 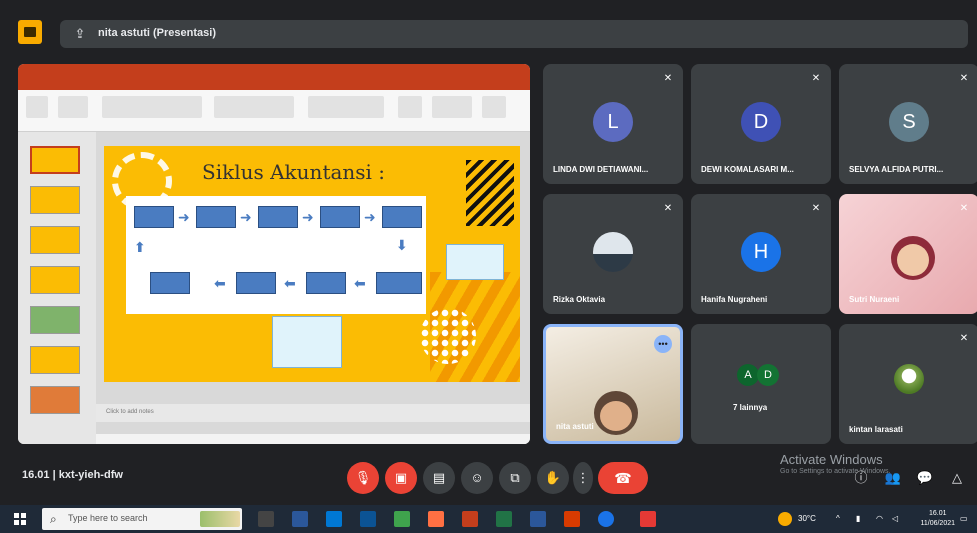 I want to click on slide-title: Siklus Akuntansi :, so click(x=294, y=172).